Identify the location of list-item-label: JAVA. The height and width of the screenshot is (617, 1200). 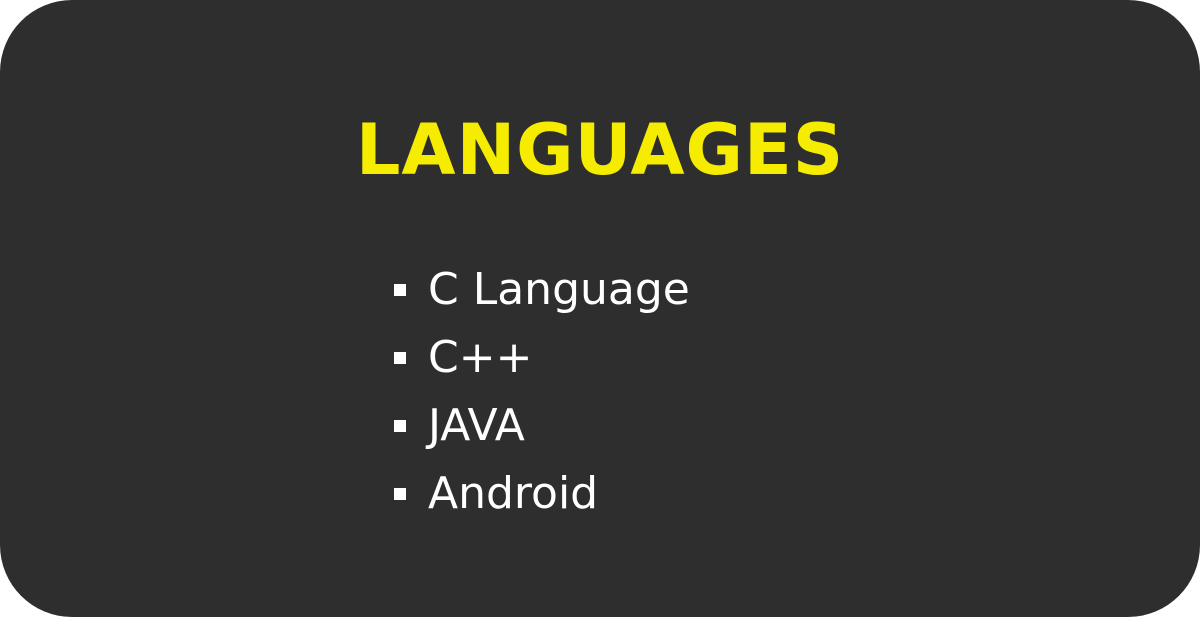
(476, 425).